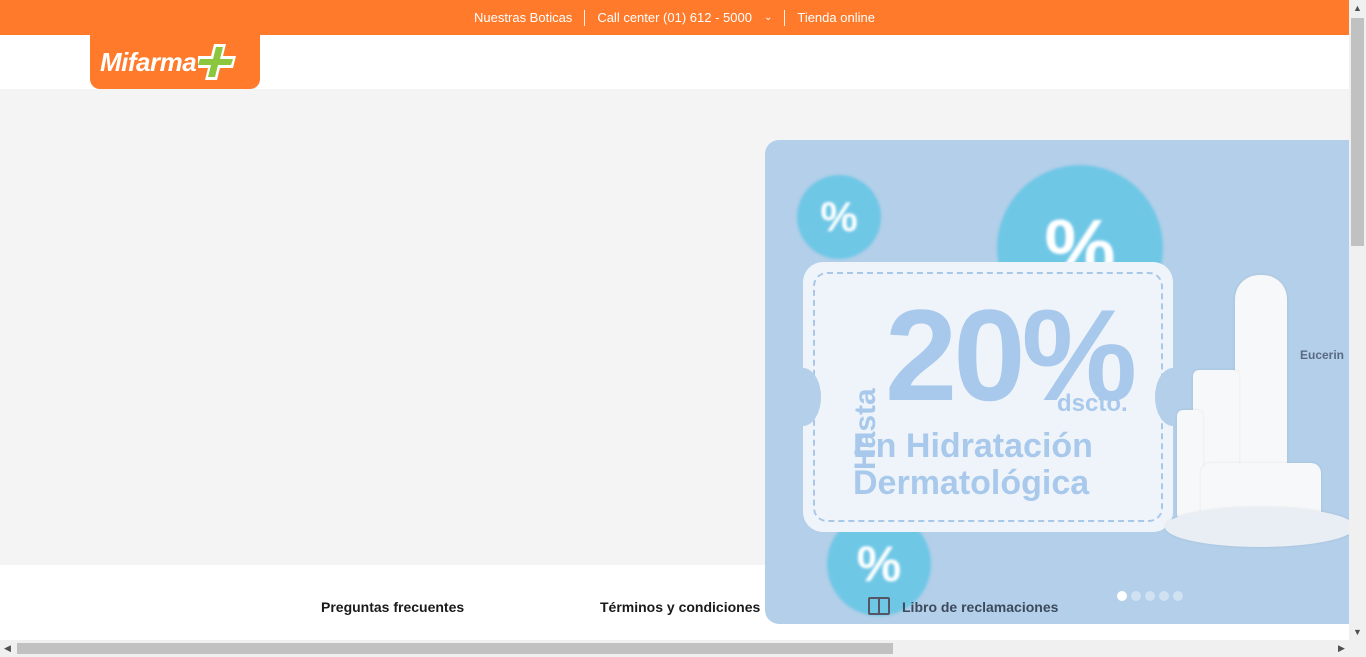 The height and width of the screenshot is (657, 1366). Describe the element at coordinates (1357, 132) in the screenshot. I see `vertical-scroll-thumb` at that location.